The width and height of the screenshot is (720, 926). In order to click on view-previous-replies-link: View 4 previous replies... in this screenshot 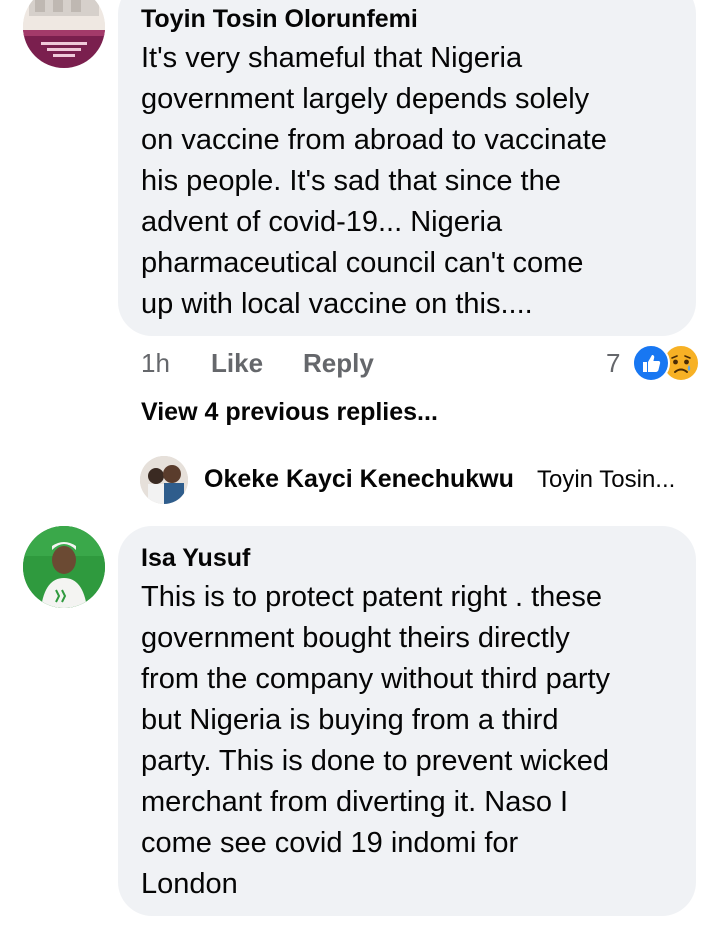, I will do `click(289, 412)`.